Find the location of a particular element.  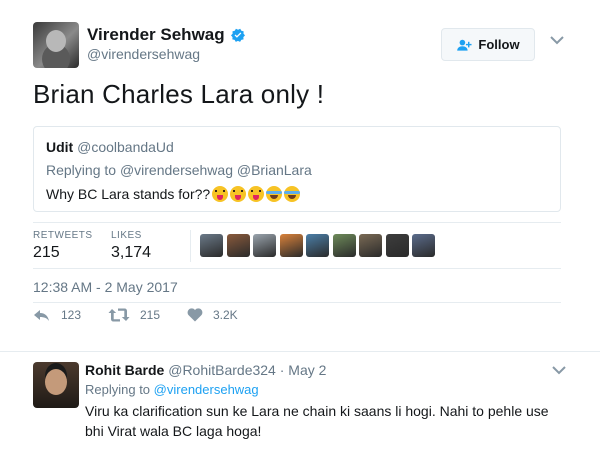

reply-author-avatar is located at coordinates (56, 385).